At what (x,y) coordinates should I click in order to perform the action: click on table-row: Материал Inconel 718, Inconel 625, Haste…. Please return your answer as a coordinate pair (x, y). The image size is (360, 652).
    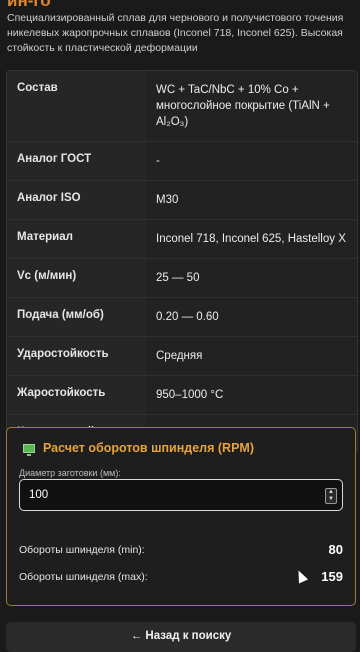
    Looking at the image, I should click on (182, 238).